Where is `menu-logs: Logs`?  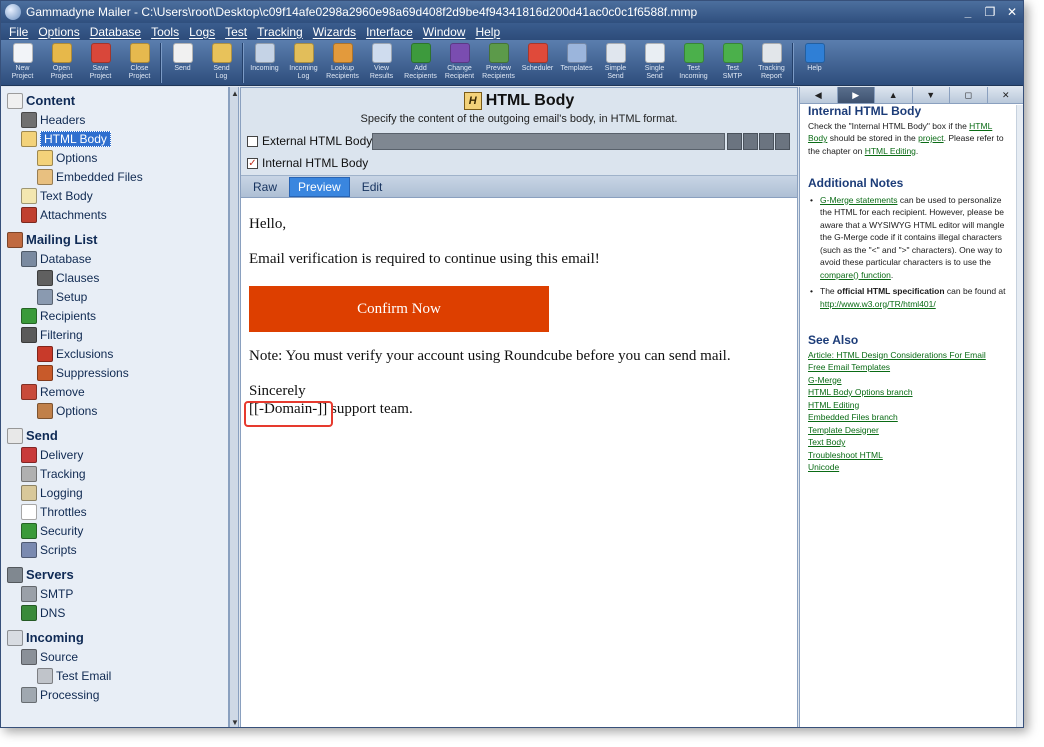 menu-logs: Logs is located at coordinates (202, 32).